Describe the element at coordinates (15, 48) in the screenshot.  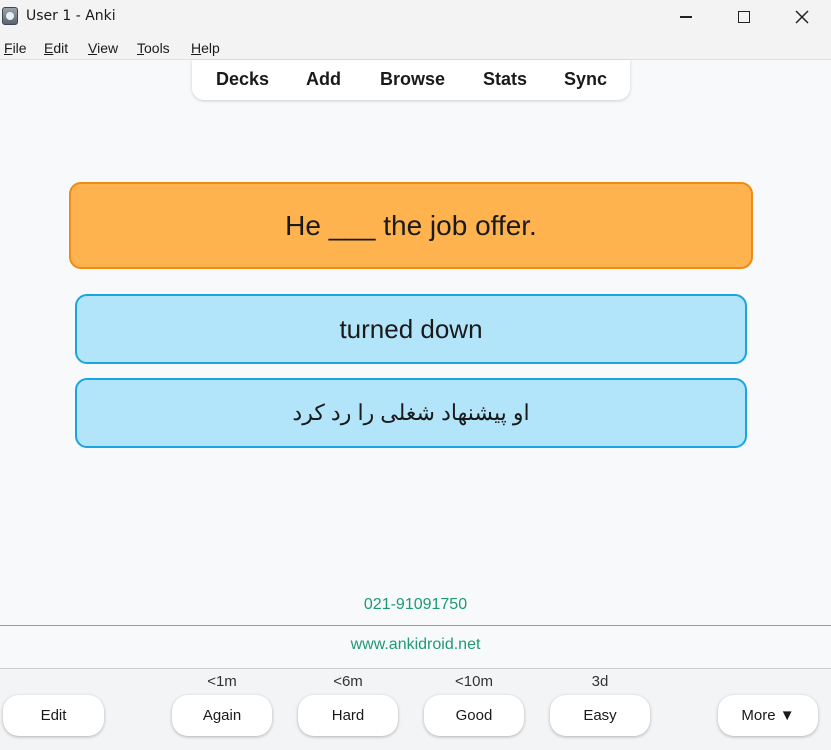
I see `menu-file: File` at that location.